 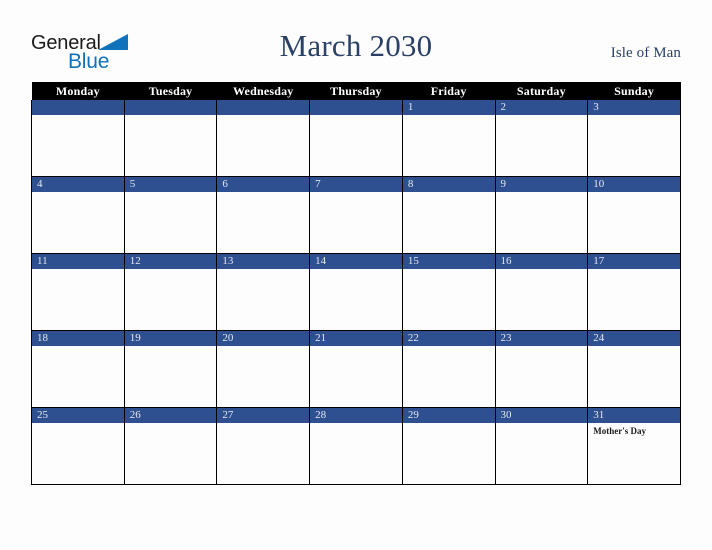 What do you see at coordinates (170, 369) in the screenshot?
I see `calendar-day-cell: 19` at bounding box center [170, 369].